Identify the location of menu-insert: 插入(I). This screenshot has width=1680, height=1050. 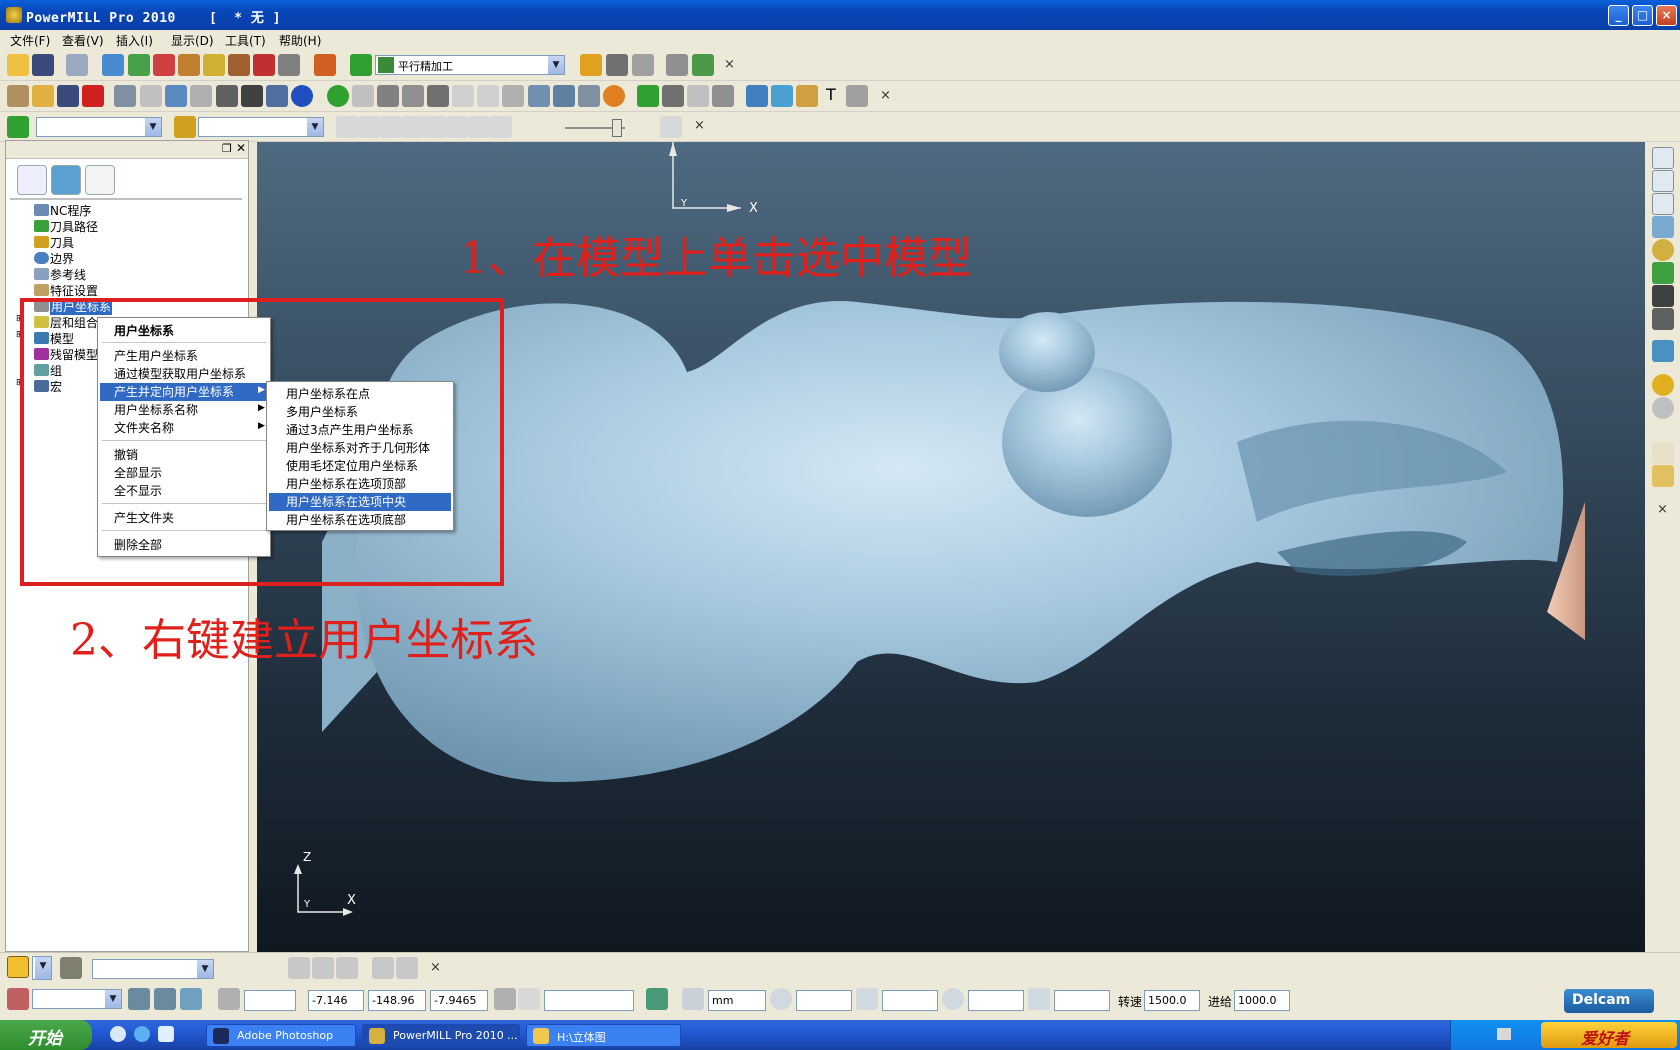
(134, 40).